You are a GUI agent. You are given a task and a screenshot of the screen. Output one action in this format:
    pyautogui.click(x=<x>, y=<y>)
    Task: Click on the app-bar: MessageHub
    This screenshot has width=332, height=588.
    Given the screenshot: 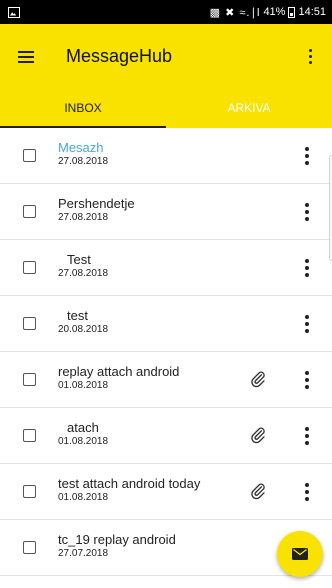 What is the action you would take?
    pyautogui.click(x=166, y=56)
    